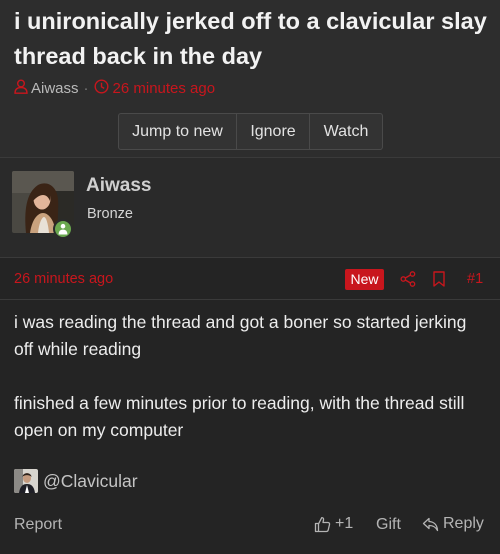 The height and width of the screenshot is (554, 500). Describe the element at coordinates (463, 523) in the screenshot. I see `reply-label: Reply` at that location.